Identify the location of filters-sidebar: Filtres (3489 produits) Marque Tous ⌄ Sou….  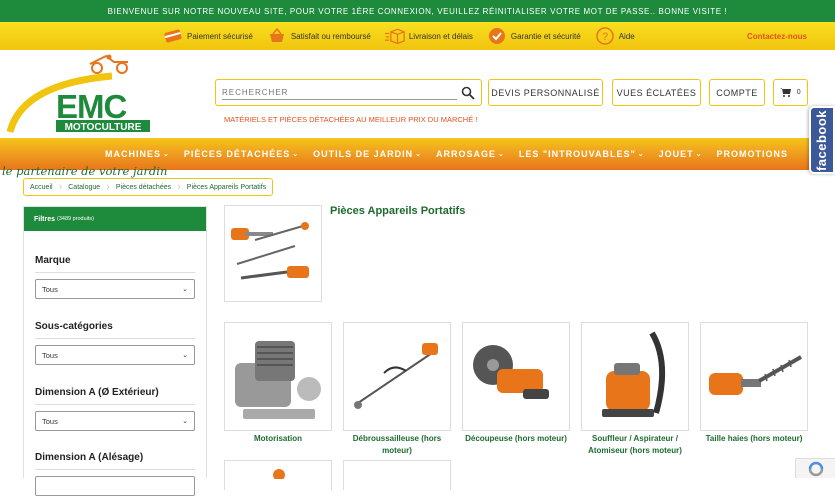
(115, 342).